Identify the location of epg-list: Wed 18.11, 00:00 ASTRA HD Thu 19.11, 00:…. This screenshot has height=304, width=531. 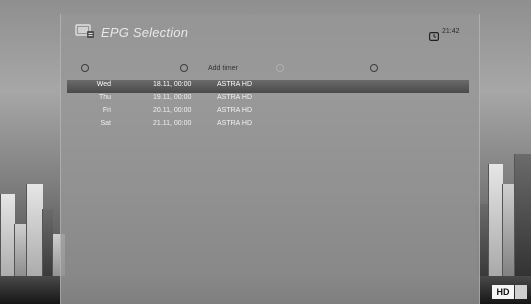
(268, 106).